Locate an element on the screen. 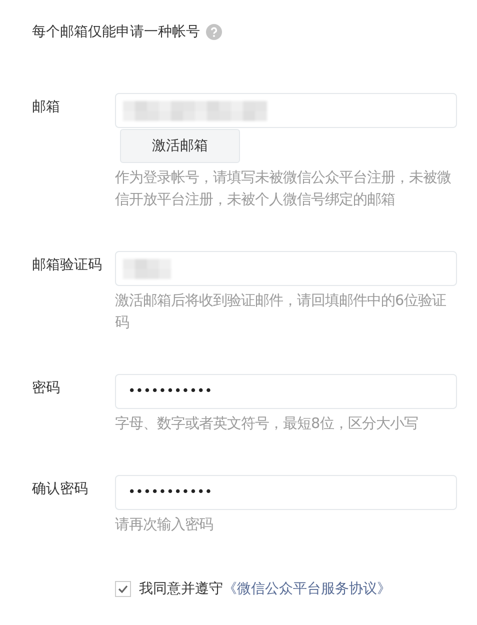  hint-text: 激活邮箱后将收到验证邮件，请回填邮件中的6位验证码 is located at coordinates (281, 312).